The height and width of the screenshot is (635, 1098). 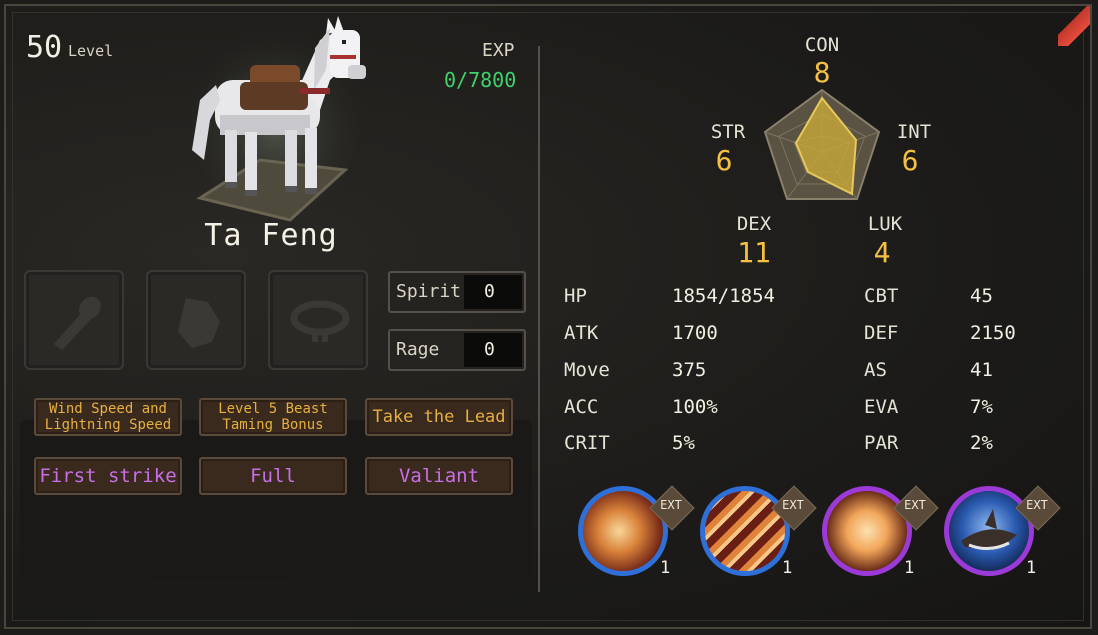 I want to click on explosion-icon, so click(x=867, y=531).